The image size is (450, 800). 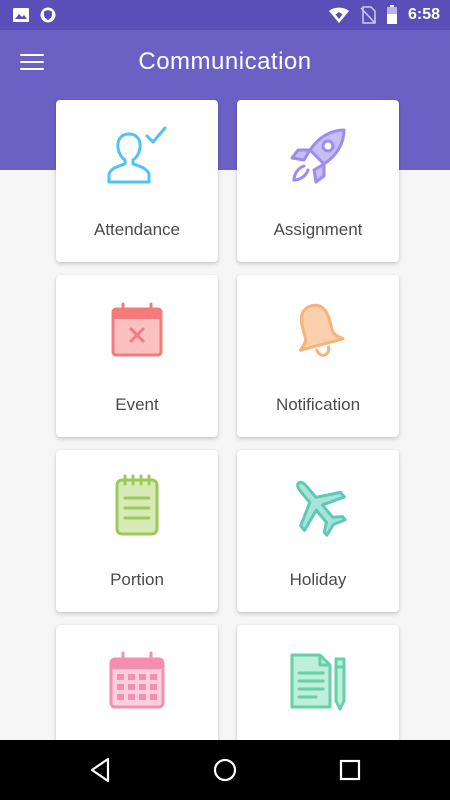 I want to click on assignment-card: Assignment, so click(x=318, y=181).